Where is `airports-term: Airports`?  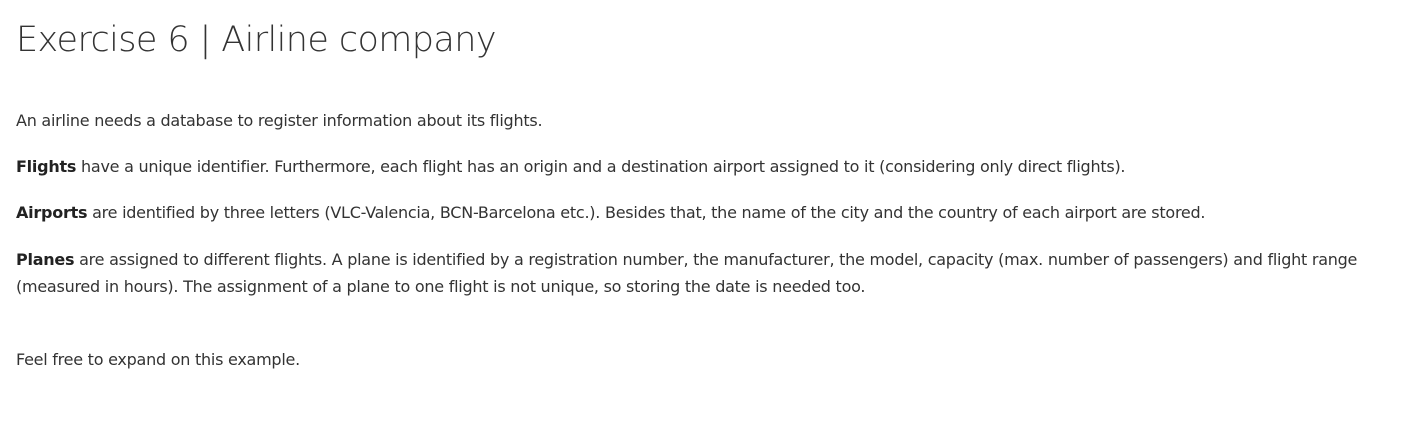 airports-term: Airports is located at coordinates (52, 212).